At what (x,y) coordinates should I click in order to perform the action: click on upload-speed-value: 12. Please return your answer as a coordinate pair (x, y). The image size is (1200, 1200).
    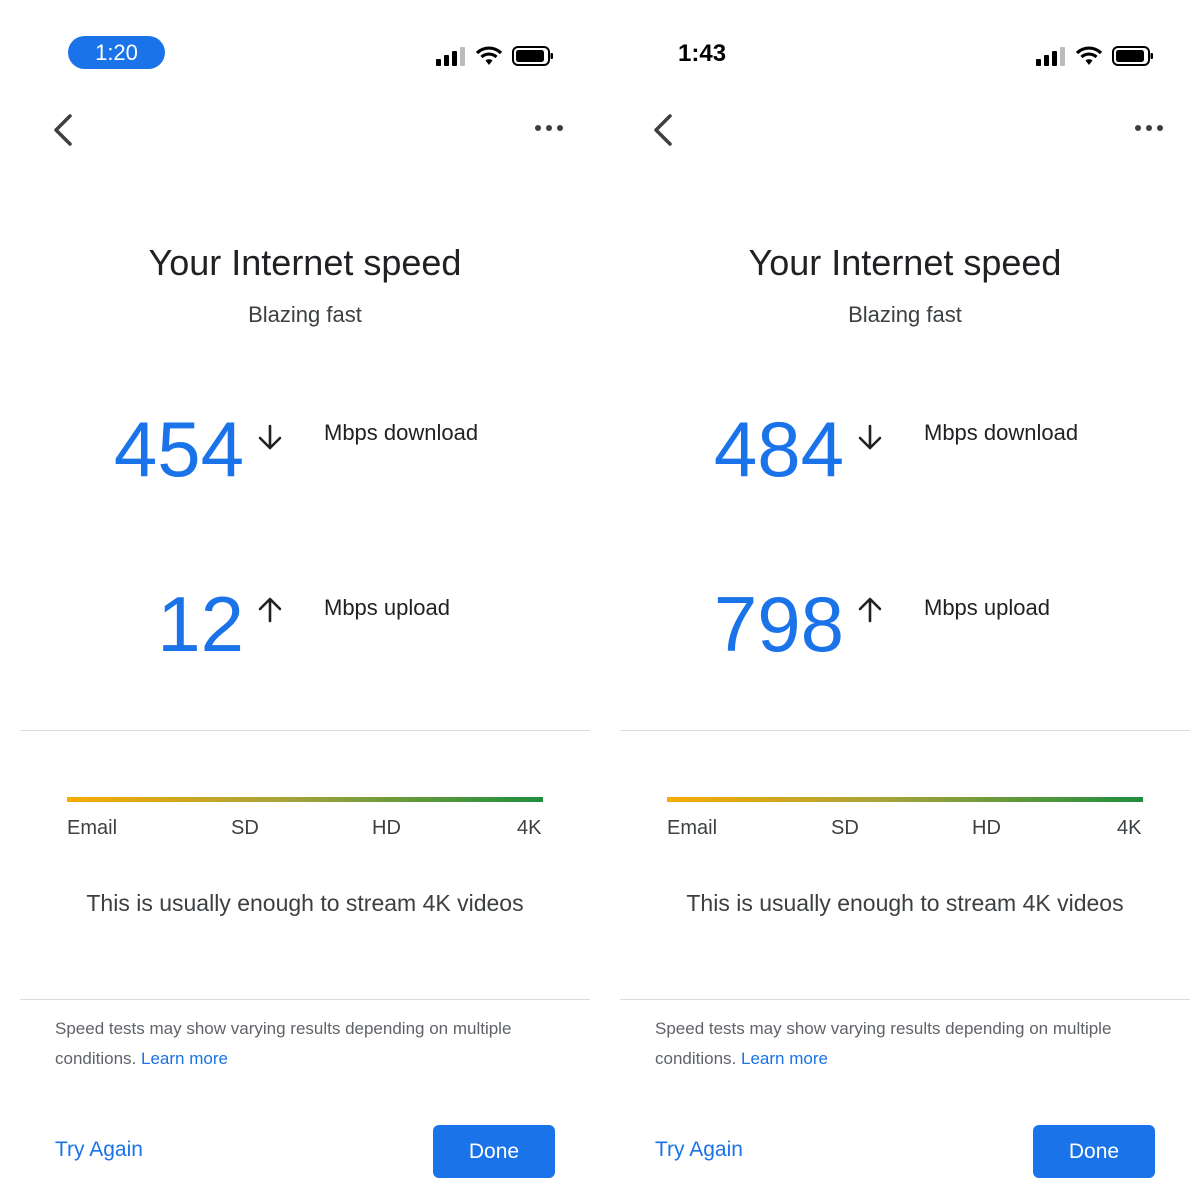
    Looking at the image, I should click on (200, 624).